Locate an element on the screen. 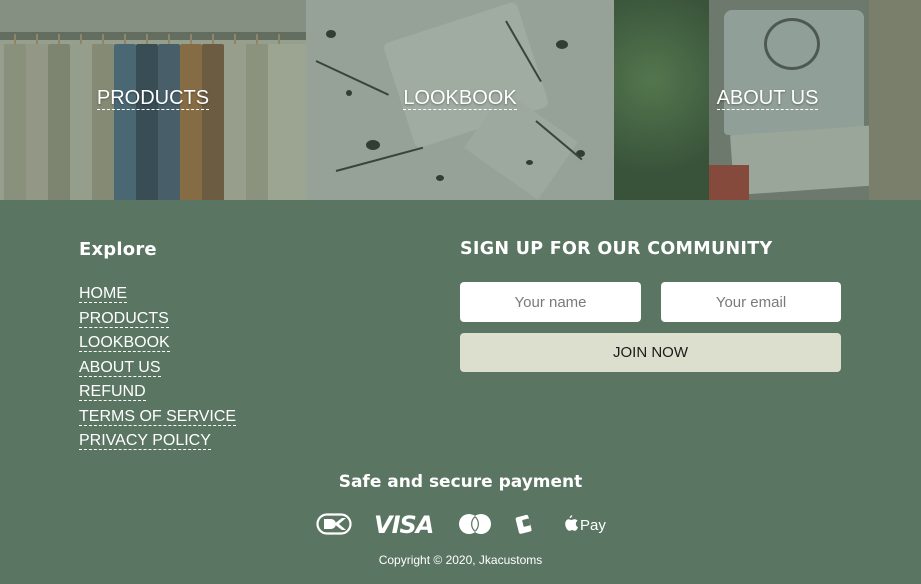  lookbook-tile: LOOKBOOK is located at coordinates (460, 100).